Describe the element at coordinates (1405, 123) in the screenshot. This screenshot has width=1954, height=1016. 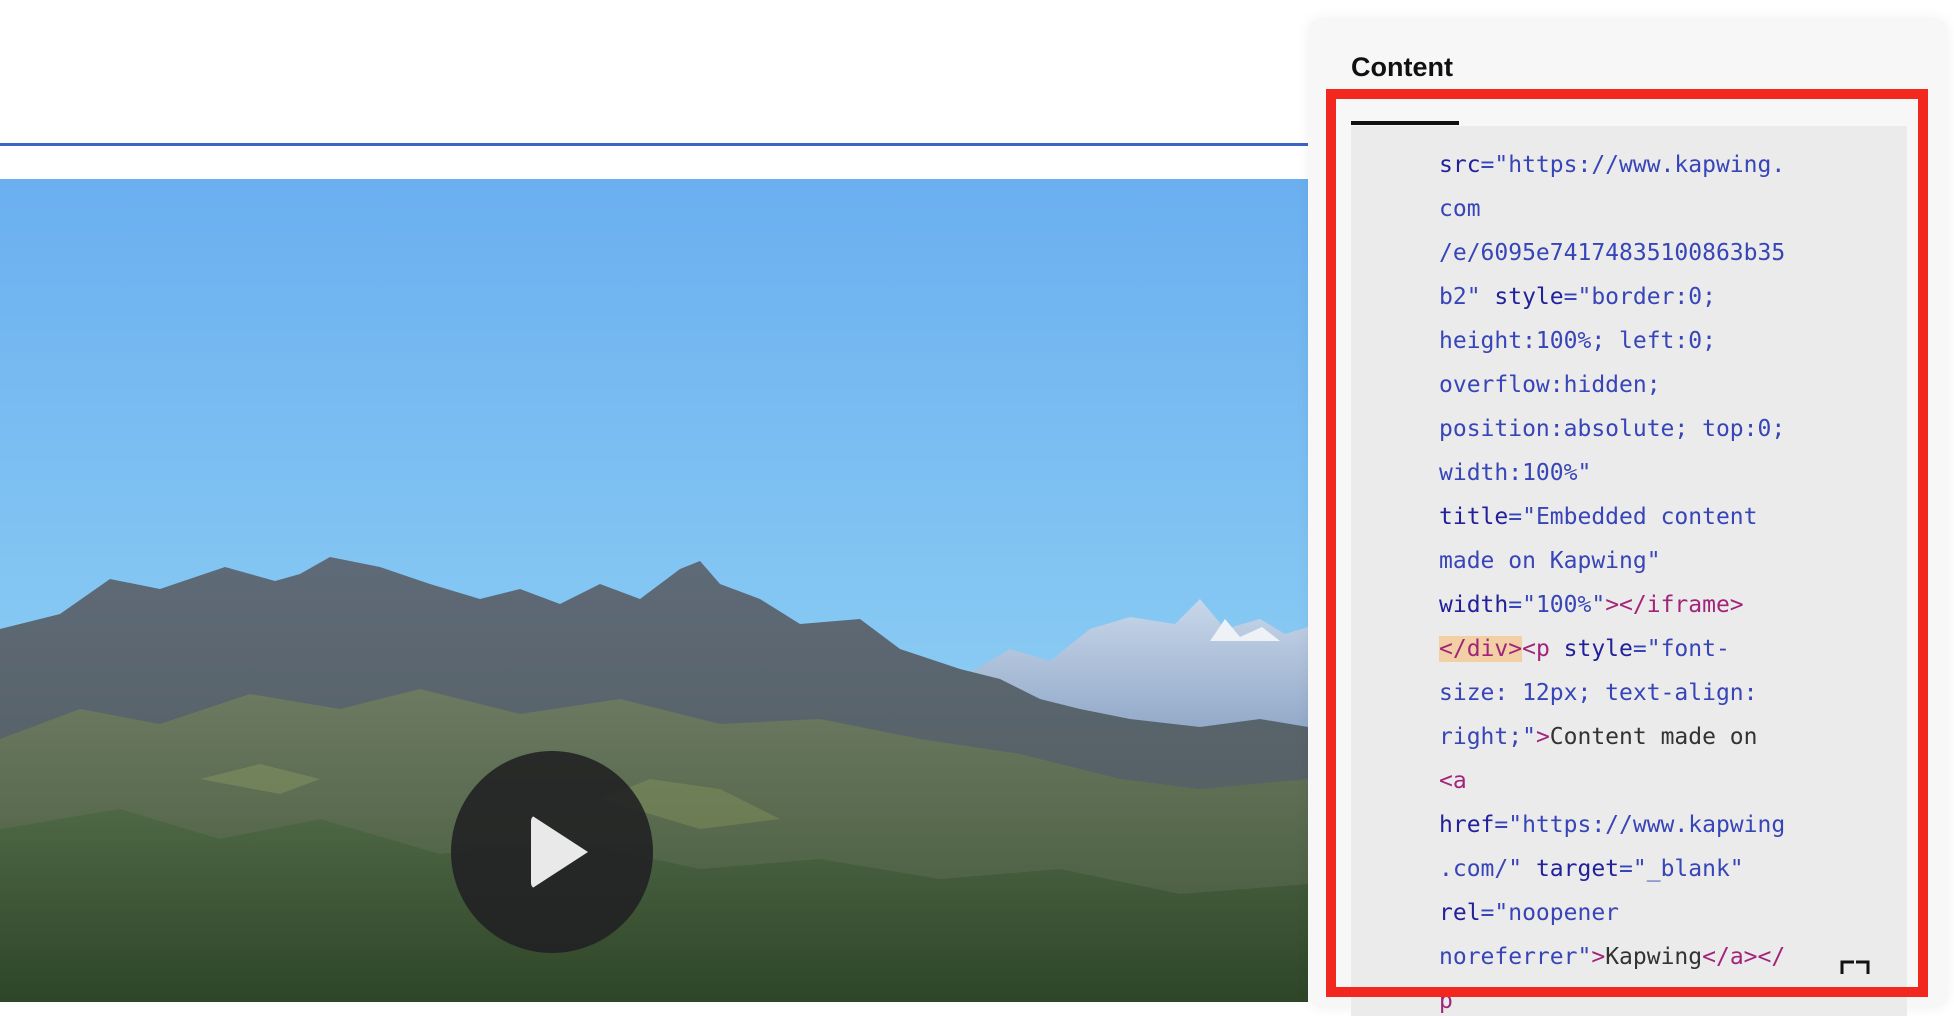
I see `tab-active-indicator` at that location.